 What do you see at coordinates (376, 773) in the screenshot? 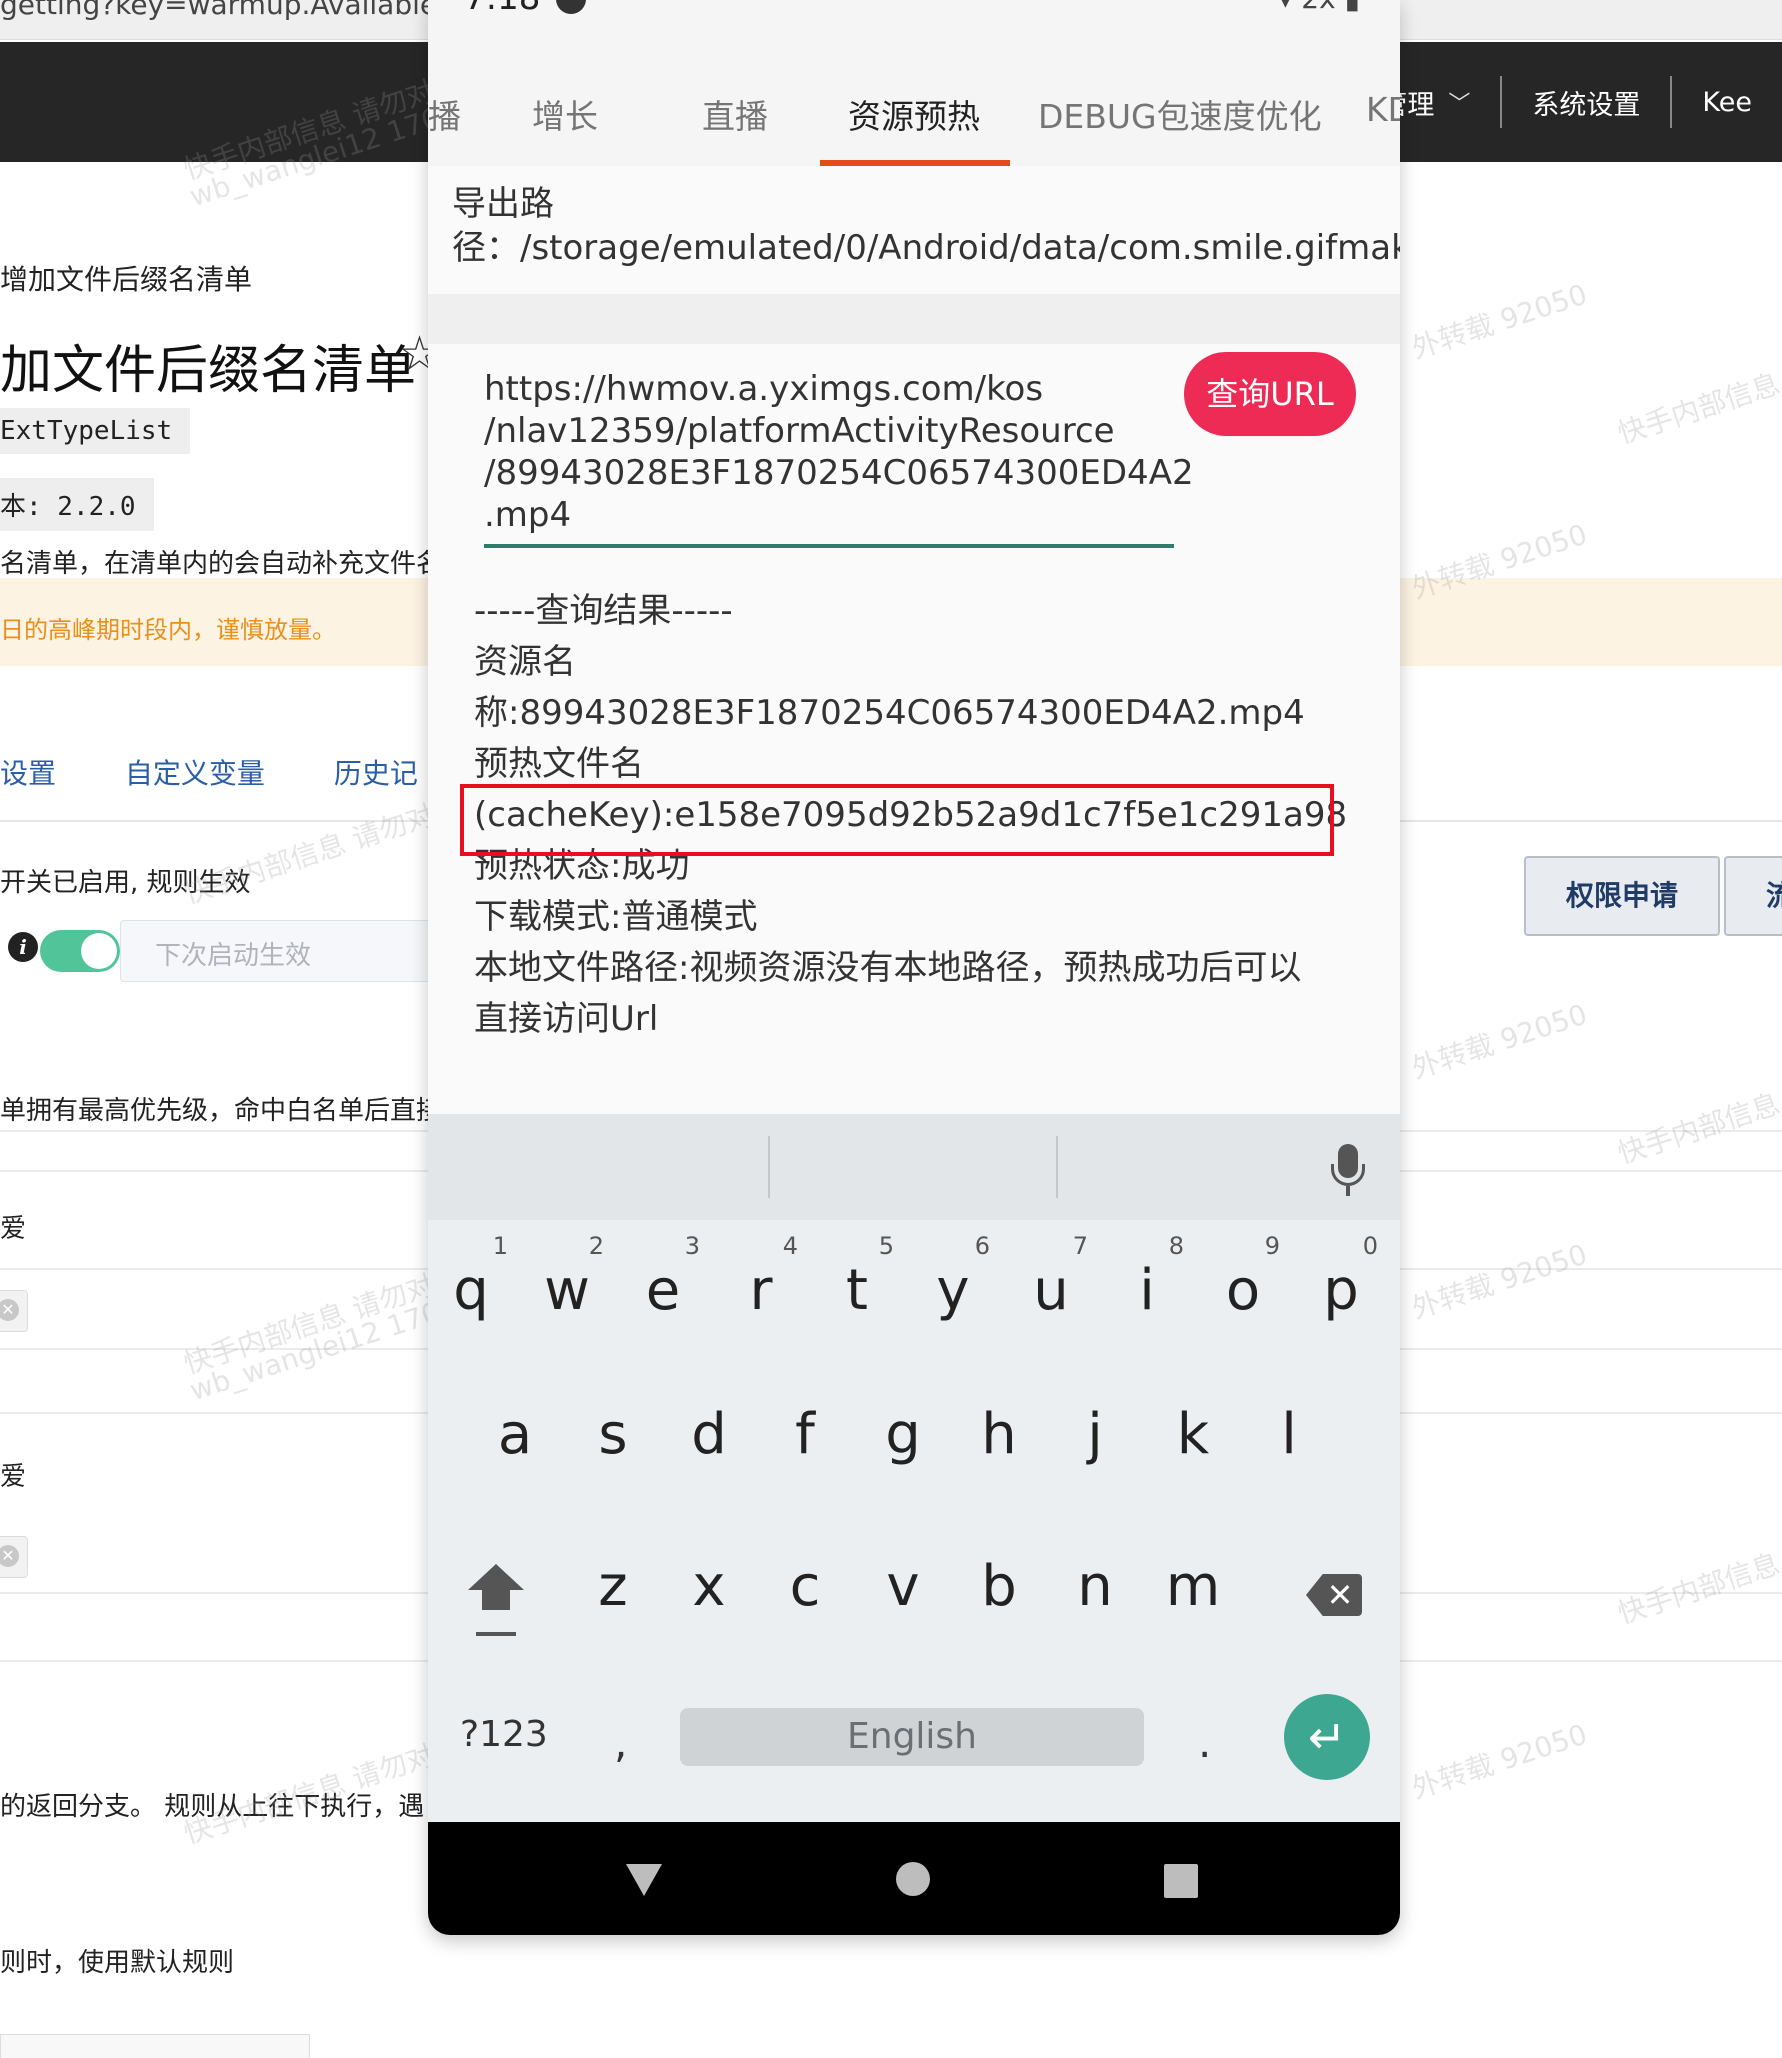
I see `tab-history: 历史记` at bounding box center [376, 773].